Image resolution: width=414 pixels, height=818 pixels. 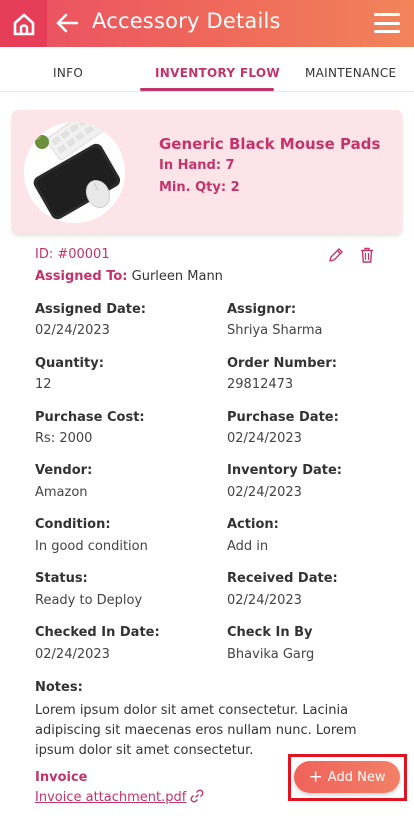 I want to click on assigned-date-value: 02/24/2023, so click(x=72, y=330).